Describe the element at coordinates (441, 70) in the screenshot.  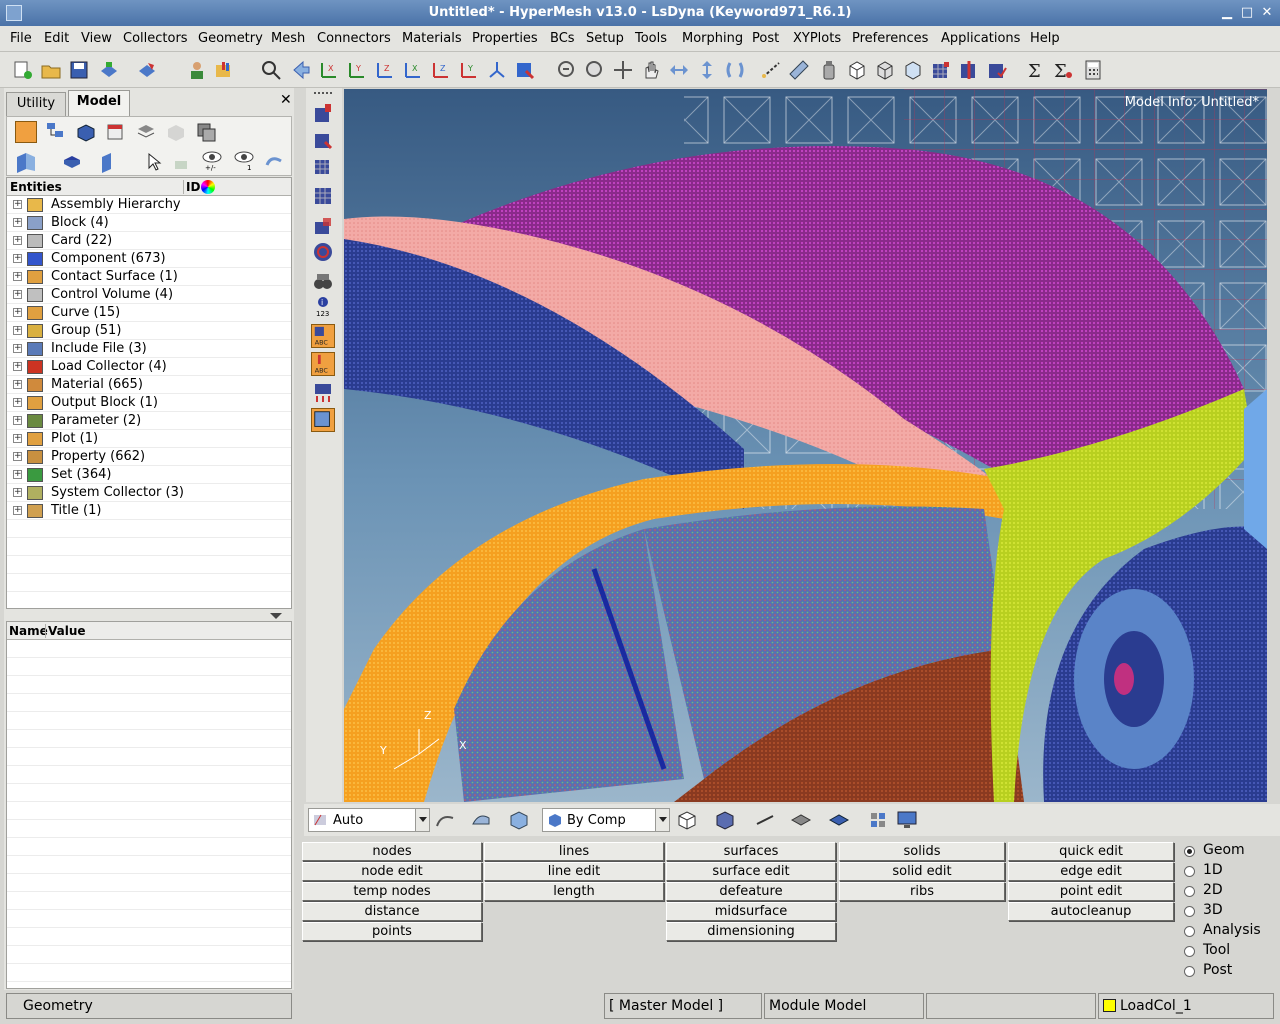
I see `view-yz-icon: Z` at that location.